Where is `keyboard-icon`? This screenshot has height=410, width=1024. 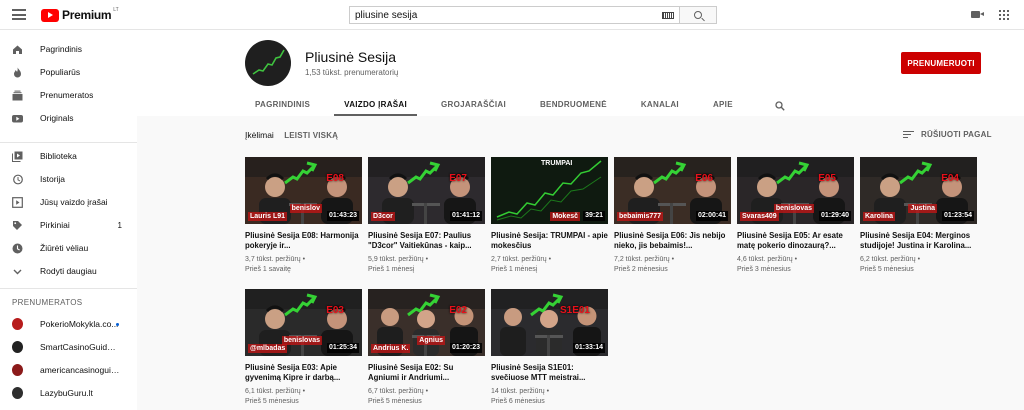
keyboard-icon is located at coordinates (668, 15).